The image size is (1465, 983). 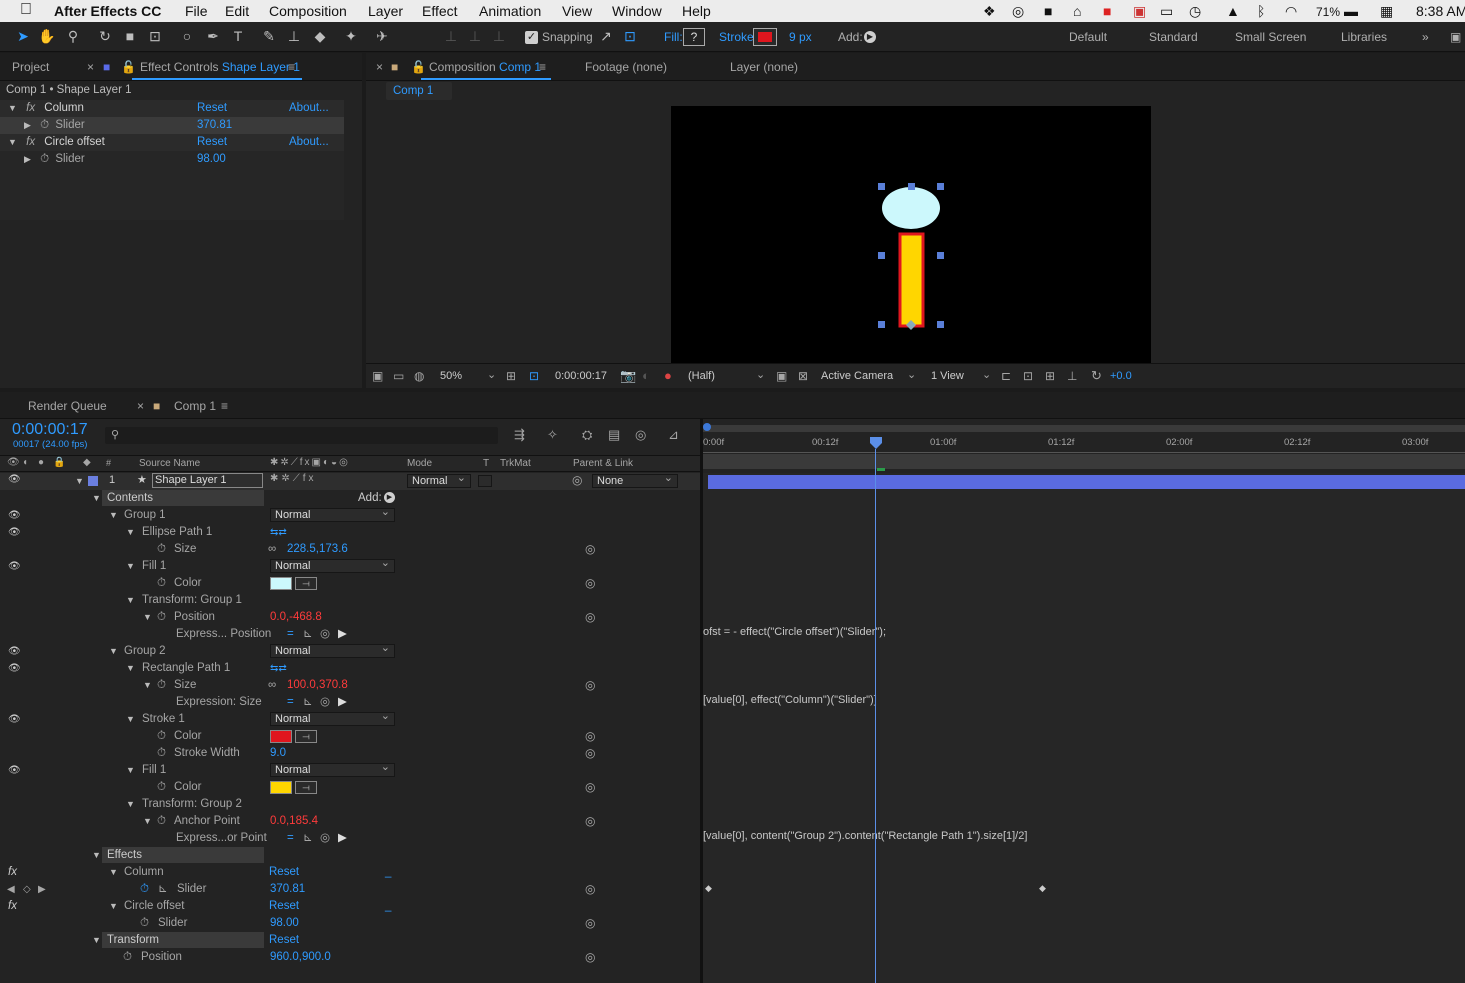 I want to click on exposure-icon: ↻, so click(x=1096, y=376).